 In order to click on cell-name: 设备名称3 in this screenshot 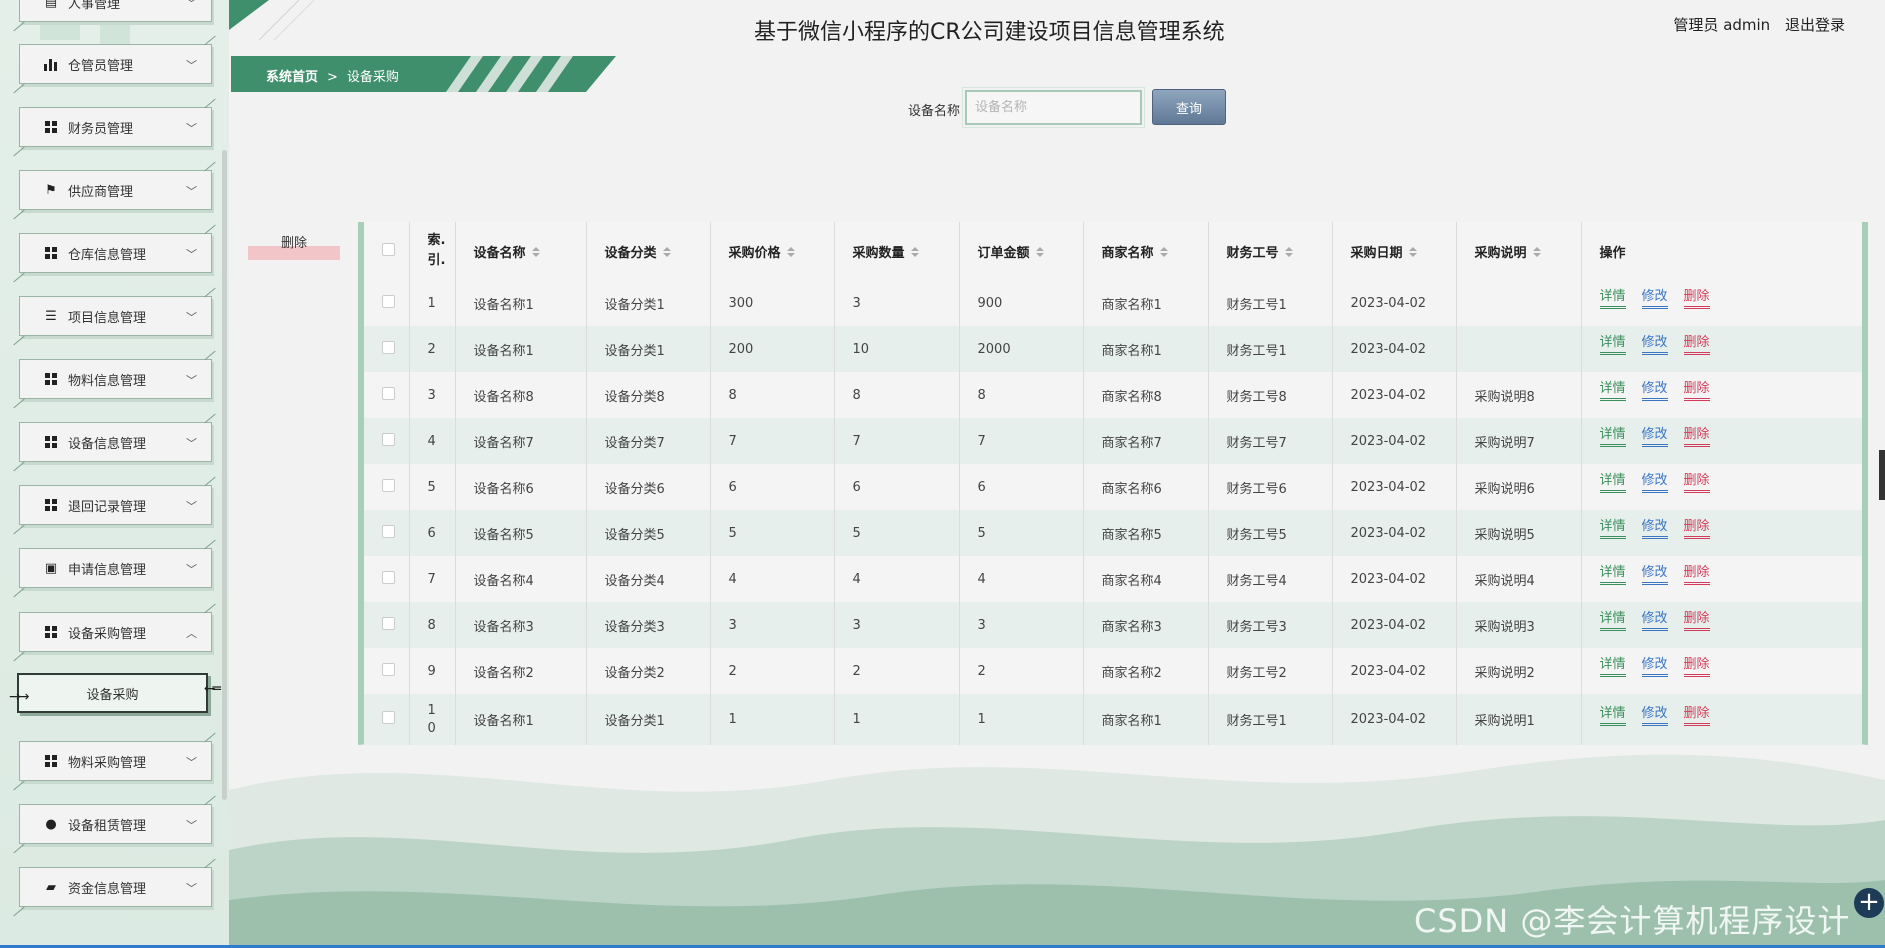, I will do `click(521, 625)`.